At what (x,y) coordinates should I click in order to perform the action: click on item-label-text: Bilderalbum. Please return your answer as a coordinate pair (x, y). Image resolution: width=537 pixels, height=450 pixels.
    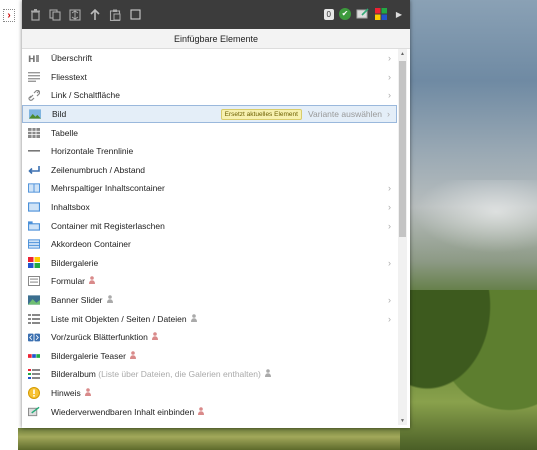
    Looking at the image, I should click on (73, 374).